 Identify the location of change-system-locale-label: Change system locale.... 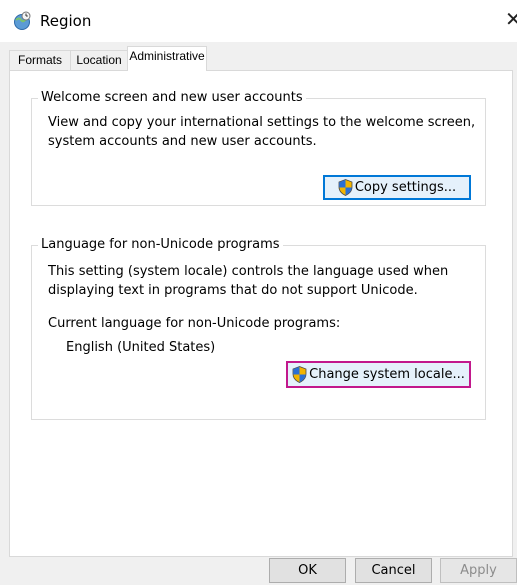
(387, 374).